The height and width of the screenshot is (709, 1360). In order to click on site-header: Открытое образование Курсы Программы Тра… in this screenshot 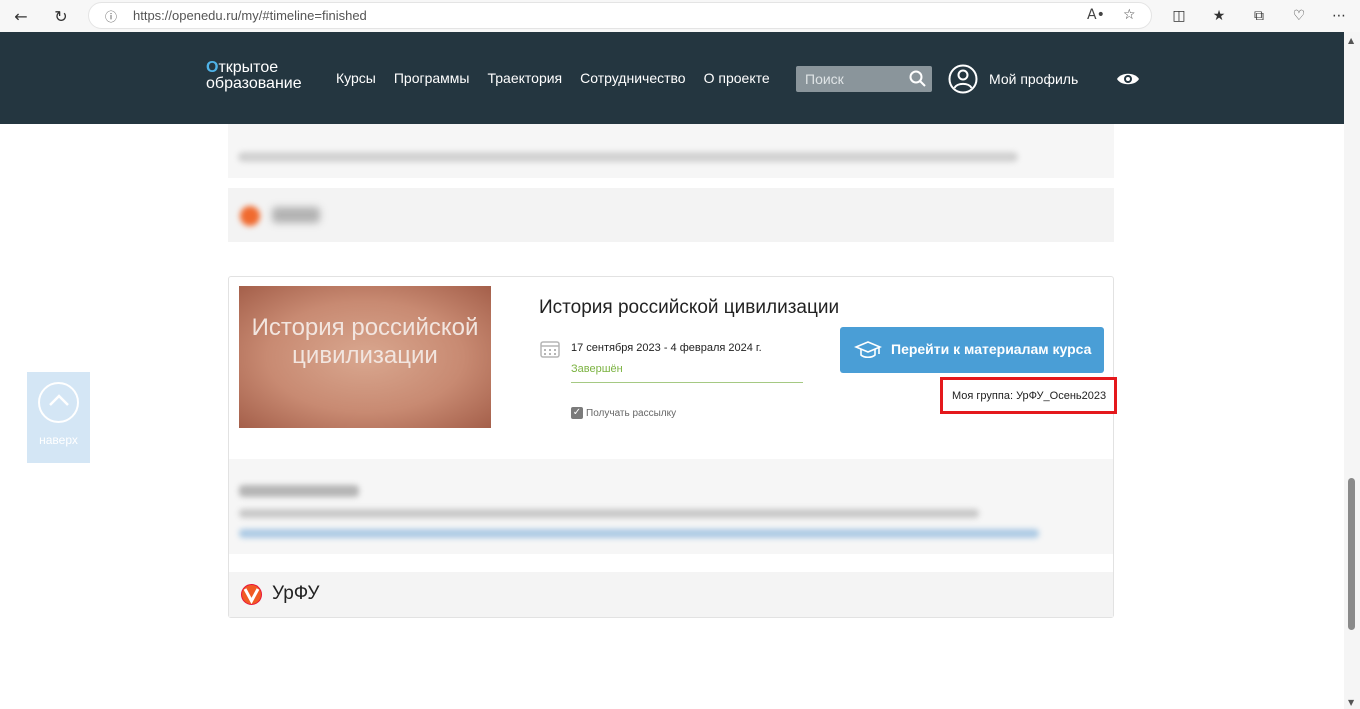, I will do `click(672, 78)`.